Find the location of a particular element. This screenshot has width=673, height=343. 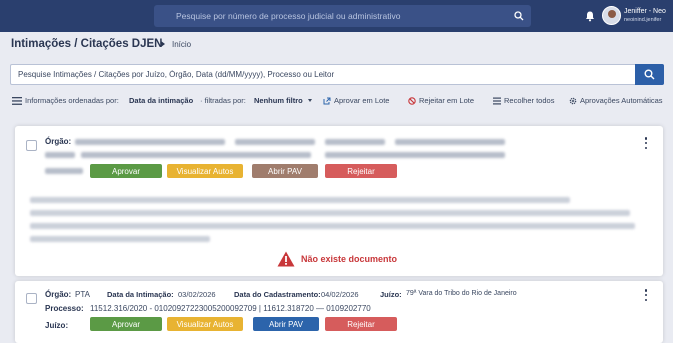

sort-dropdown: Data da intimação is located at coordinates (161, 100).